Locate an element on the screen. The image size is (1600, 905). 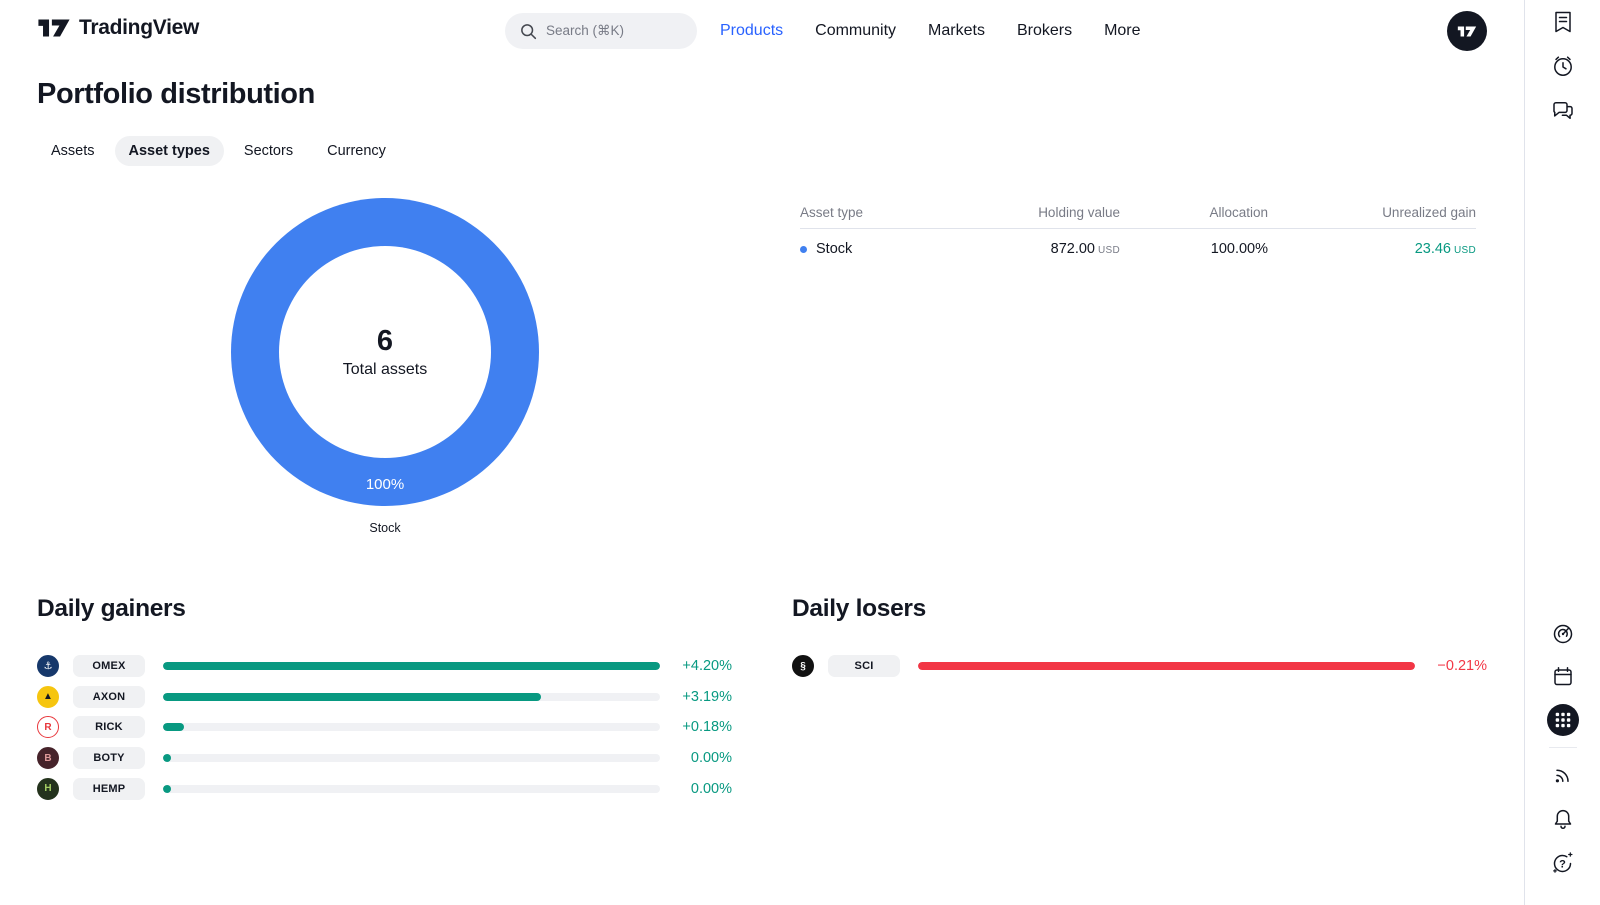
help-icon: ? is located at coordinates (1563, 862).